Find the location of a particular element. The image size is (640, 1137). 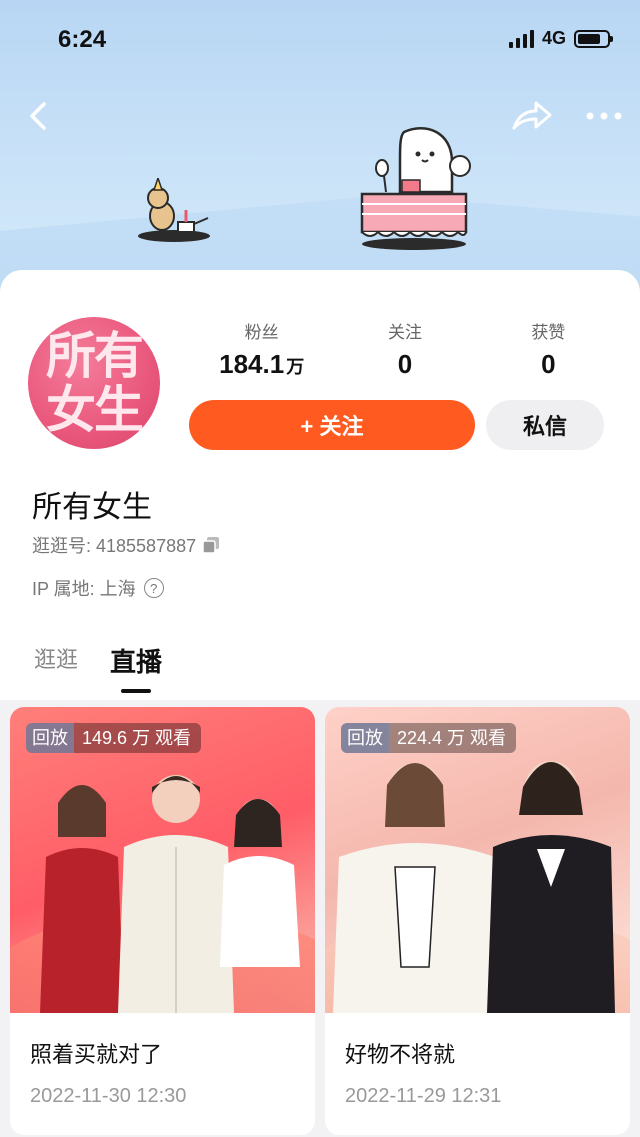

help-icon: ? is located at coordinates (153, 588).